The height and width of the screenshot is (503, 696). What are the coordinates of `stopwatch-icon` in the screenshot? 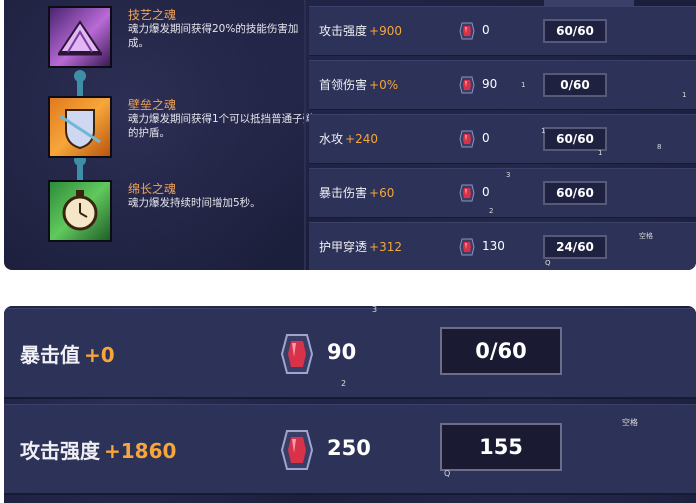 It's located at (80, 211).